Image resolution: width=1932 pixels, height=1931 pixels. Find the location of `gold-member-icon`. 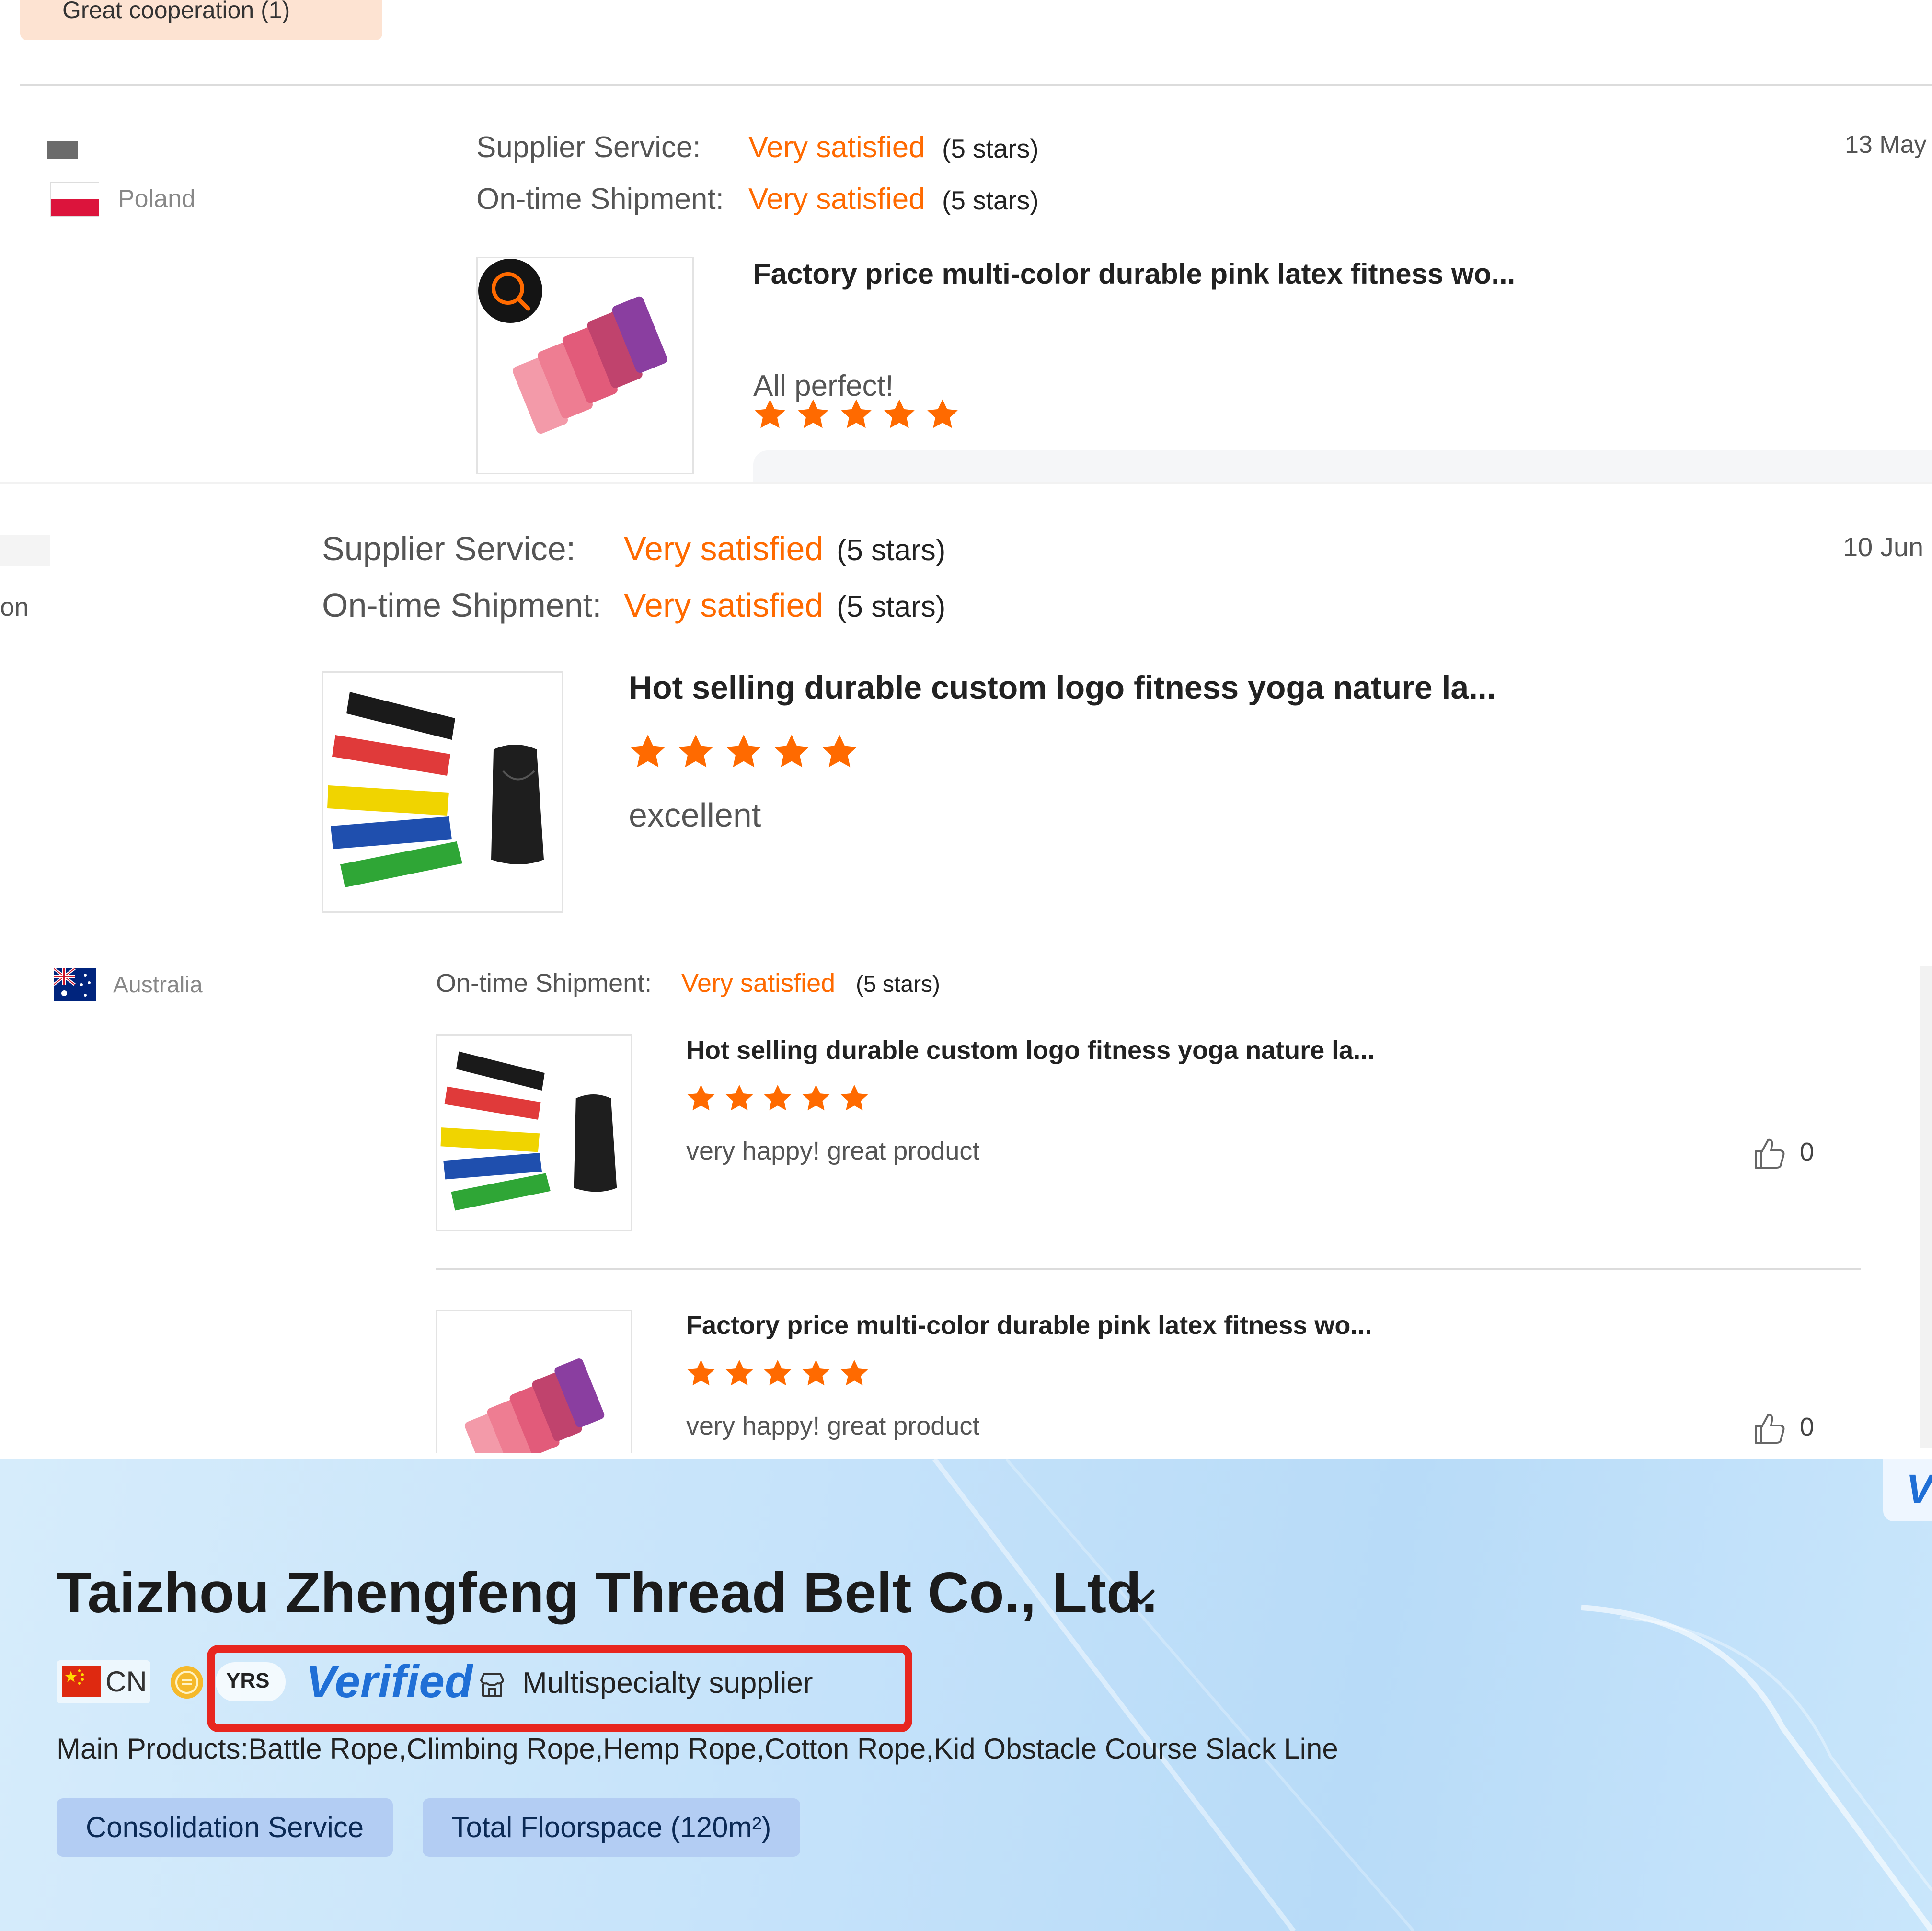

gold-member-icon is located at coordinates (187, 1682).